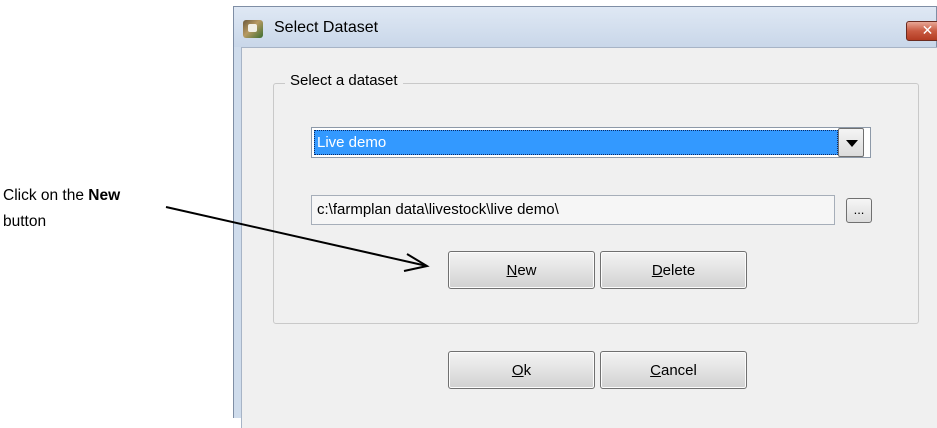 Image resolution: width=937 pixels, height=428 pixels. I want to click on cancel-button: Cancel, so click(673, 370).